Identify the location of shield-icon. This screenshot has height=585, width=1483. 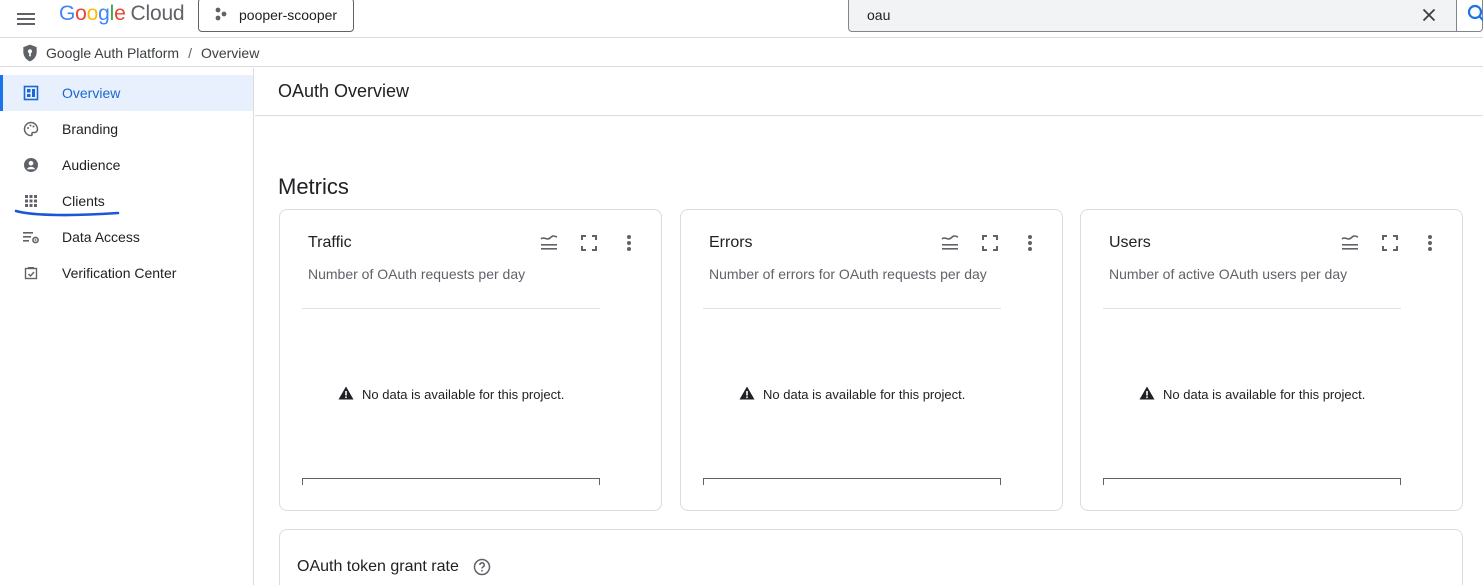
(30, 53).